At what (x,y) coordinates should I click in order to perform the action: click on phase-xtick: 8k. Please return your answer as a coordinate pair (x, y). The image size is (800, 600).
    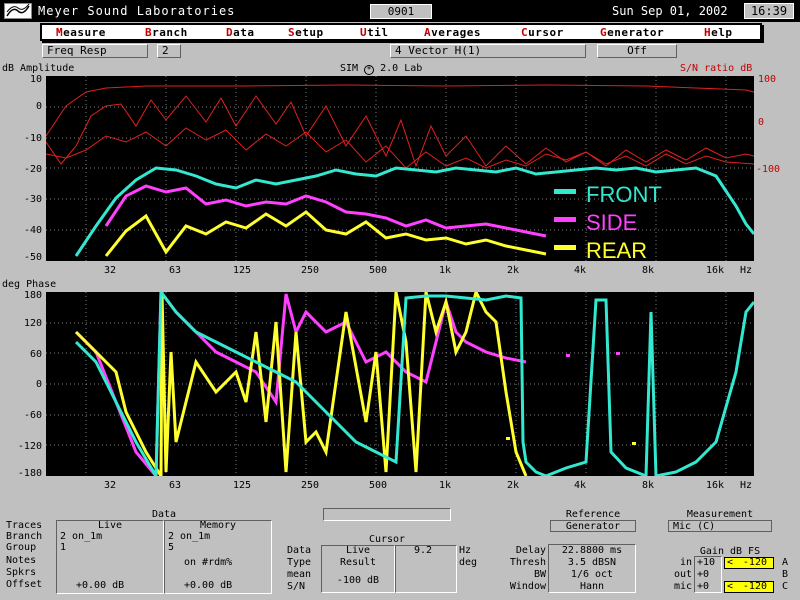
    Looking at the image, I should click on (648, 485).